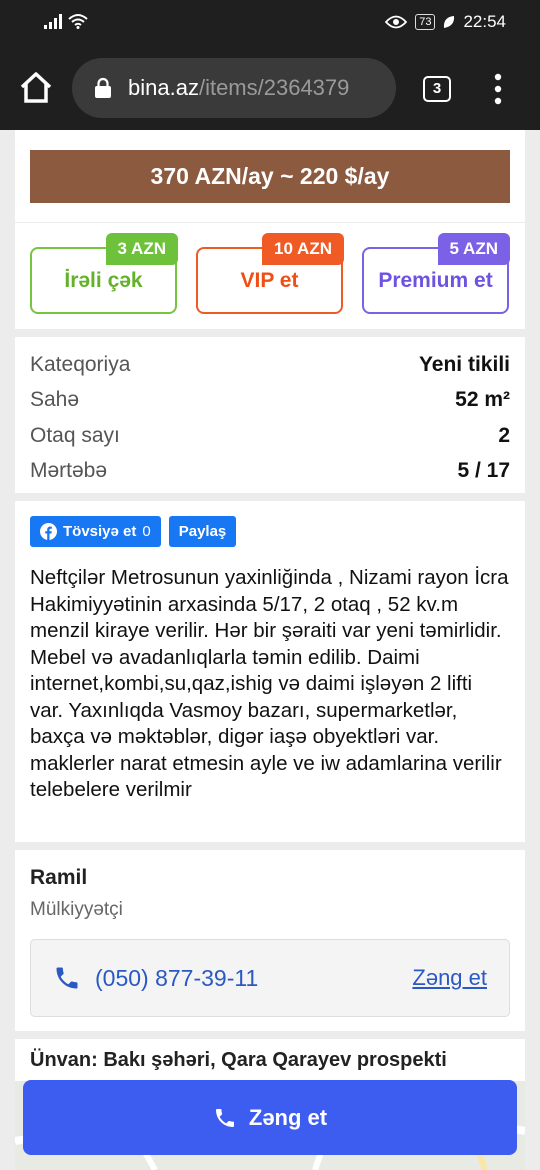 This screenshot has width=540, height=1170. Describe the element at coordinates (48, 531) in the screenshot. I see `facebook-icon` at that location.